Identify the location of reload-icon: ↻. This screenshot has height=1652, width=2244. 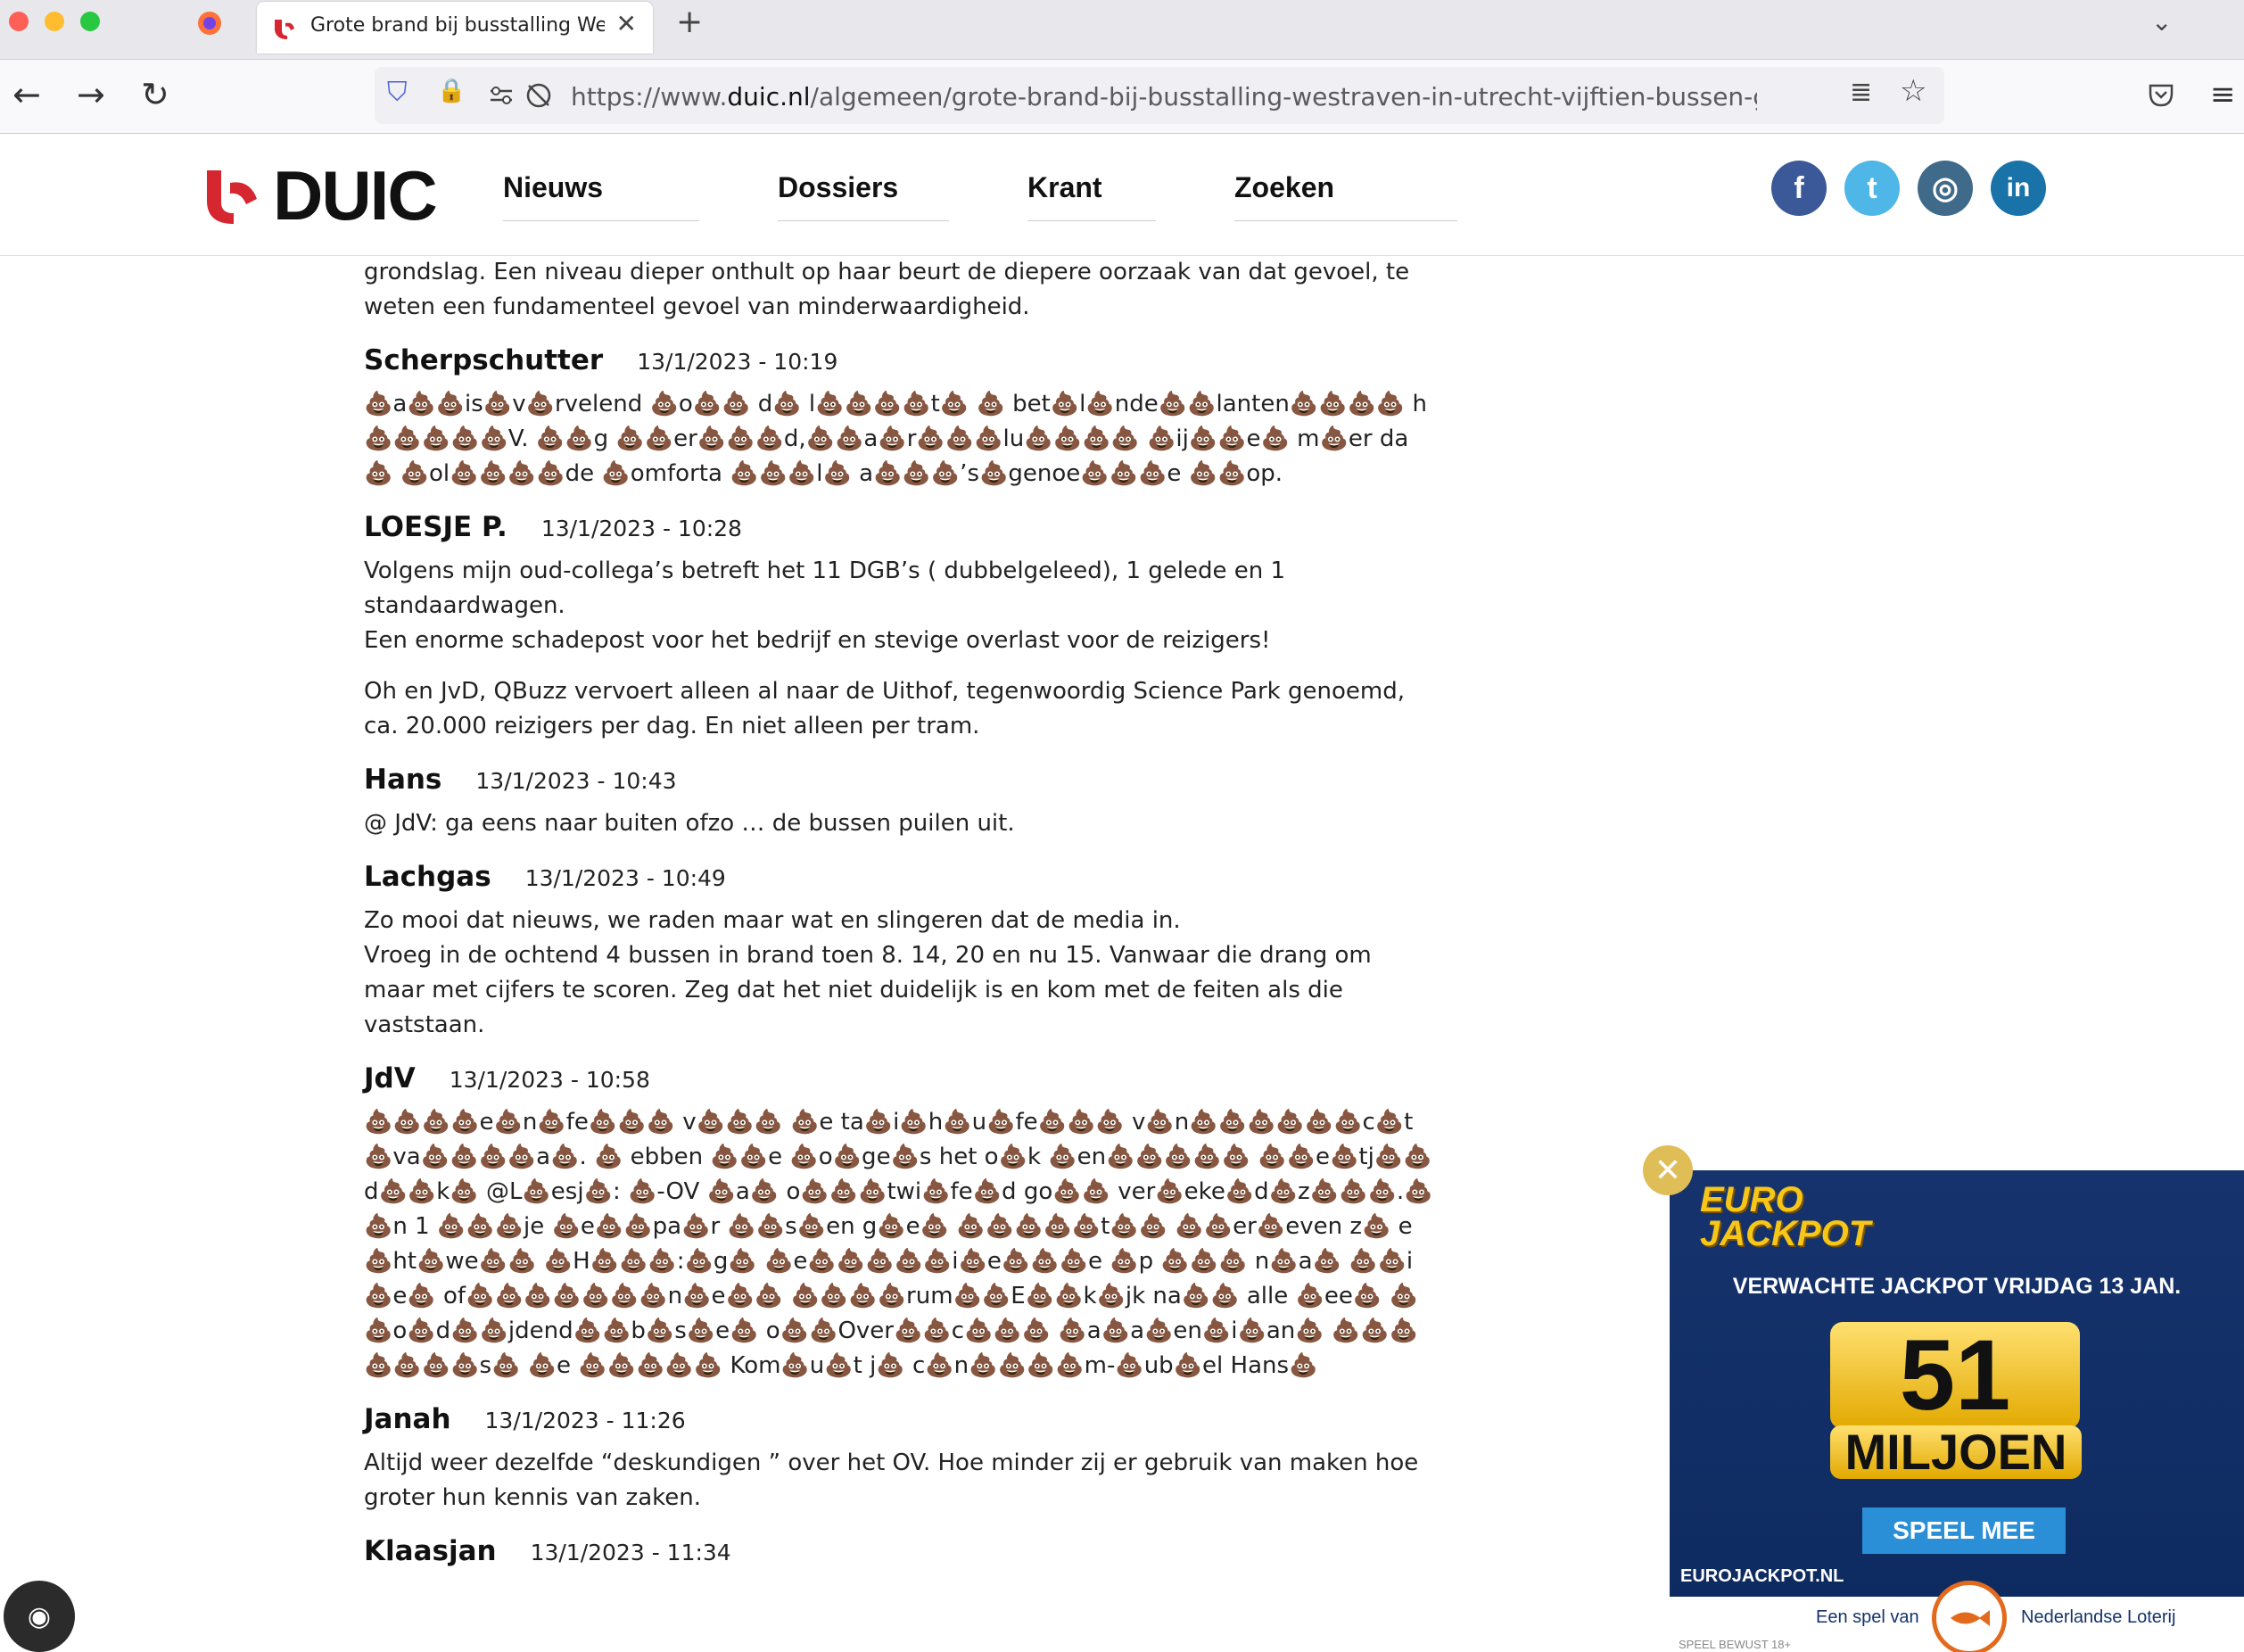
(155, 95).